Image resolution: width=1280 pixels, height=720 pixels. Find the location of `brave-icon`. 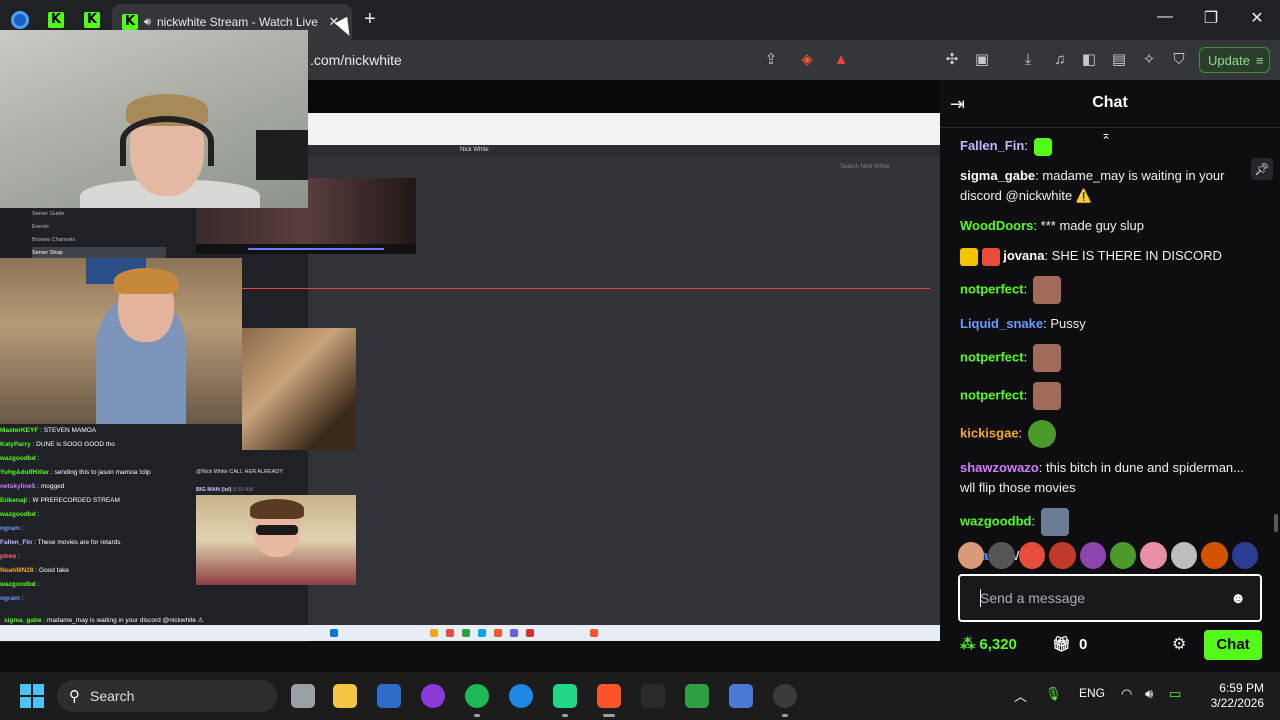

brave-icon is located at coordinates (609, 696).